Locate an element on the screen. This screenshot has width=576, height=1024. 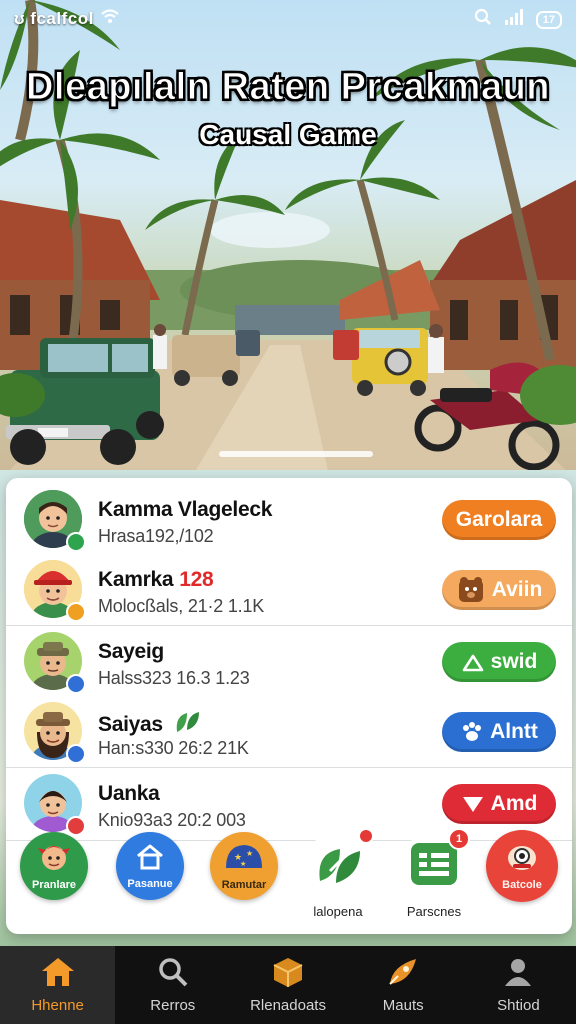
category-label: Batcole is located at coordinates (522, 884).